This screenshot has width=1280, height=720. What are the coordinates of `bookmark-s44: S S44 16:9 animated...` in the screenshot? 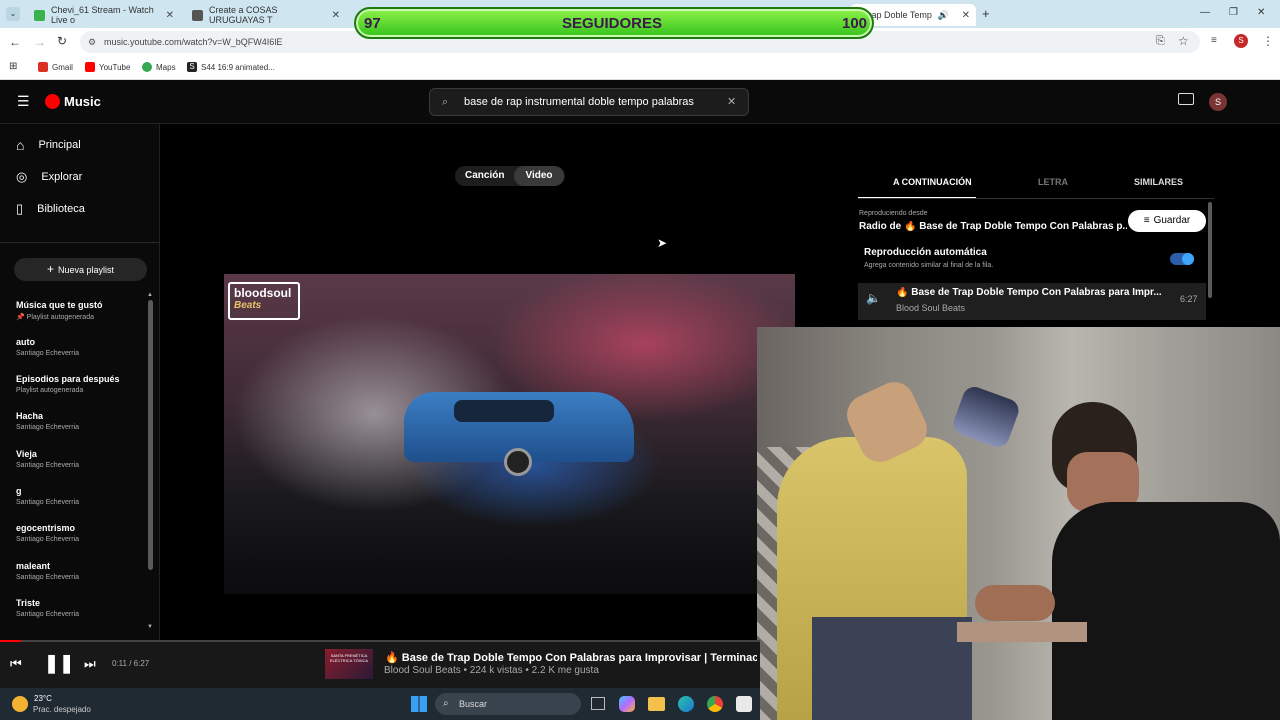 It's located at (231, 67).